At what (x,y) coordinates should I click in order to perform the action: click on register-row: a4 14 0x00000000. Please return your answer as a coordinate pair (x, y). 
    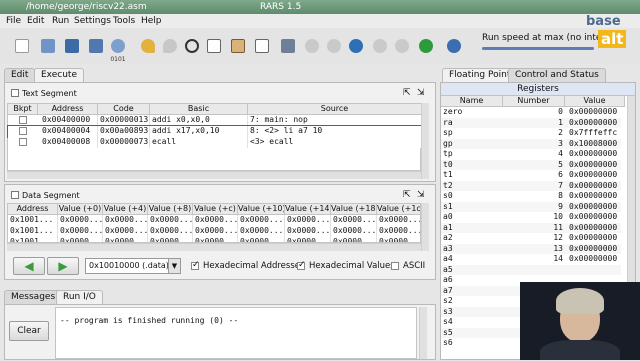
    Looking at the image, I should click on (531, 259).